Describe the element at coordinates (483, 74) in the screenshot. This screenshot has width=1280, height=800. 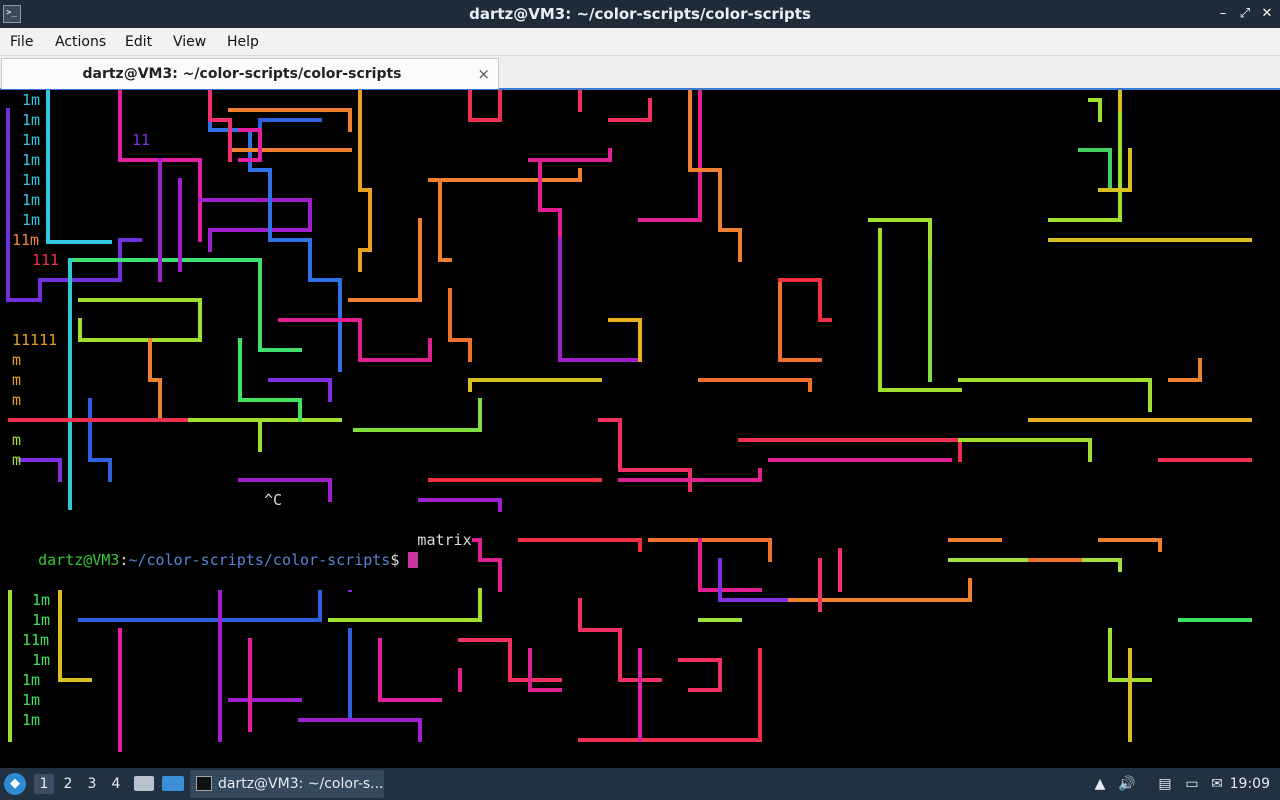
I see `tab-close-icon: ×` at that location.